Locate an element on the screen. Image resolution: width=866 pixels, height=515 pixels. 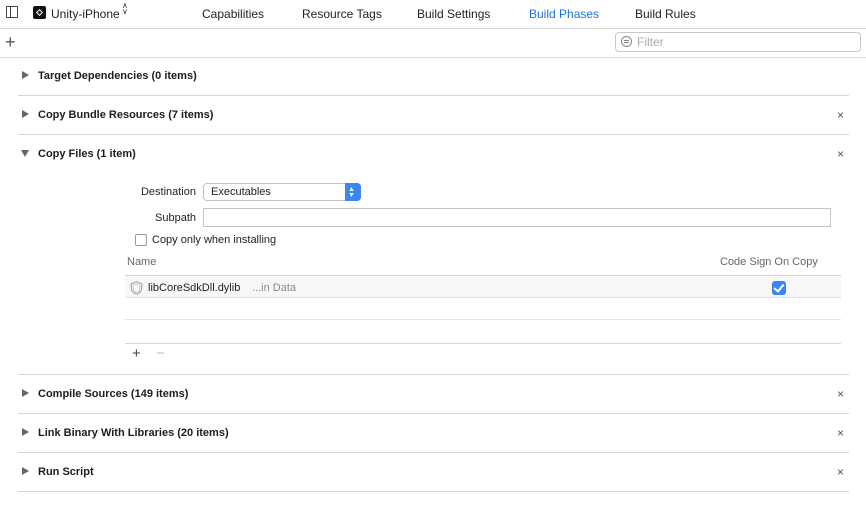
phase-compile-sources: Compile Sources (149 items) is located at coordinates (113, 394).